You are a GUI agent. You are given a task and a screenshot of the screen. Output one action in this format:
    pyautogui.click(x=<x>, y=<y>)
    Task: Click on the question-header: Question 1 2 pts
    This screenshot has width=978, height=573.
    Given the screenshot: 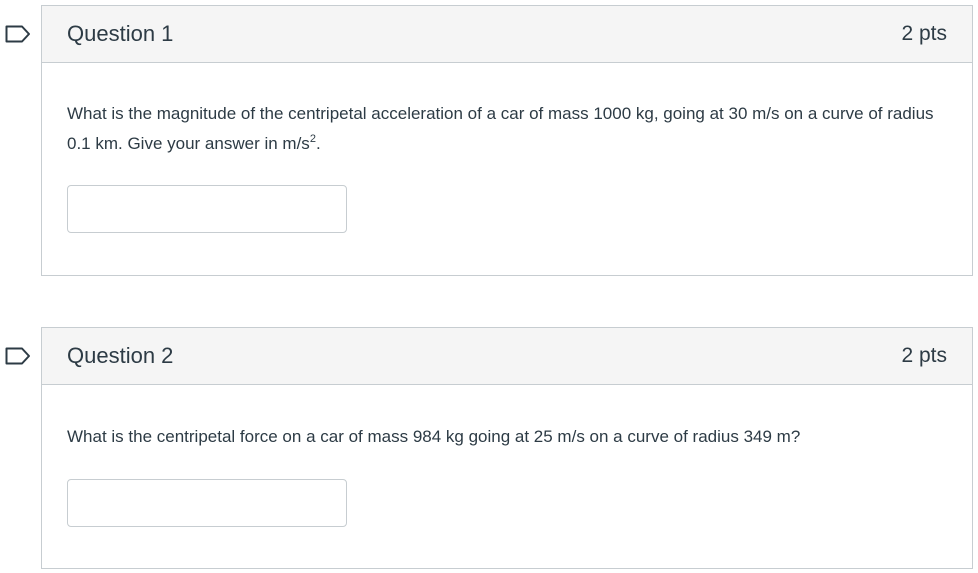 What is the action you would take?
    pyautogui.click(x=507, y=34)
    